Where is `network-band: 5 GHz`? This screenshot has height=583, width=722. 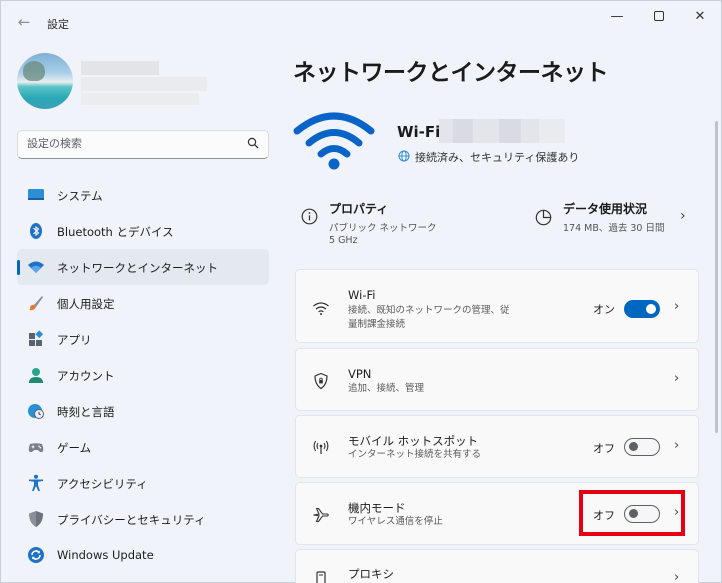 network-band: 5 GHz is located at coordinates (343, 240).